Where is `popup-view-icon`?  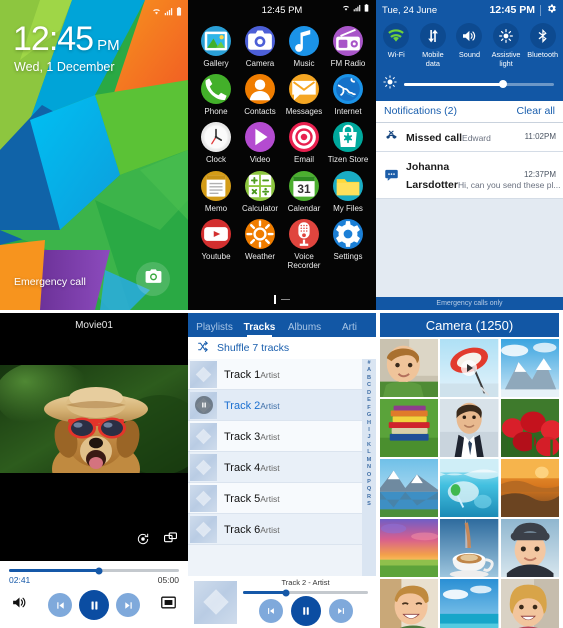
popup-view-icon is located at coordinates (170, 541).